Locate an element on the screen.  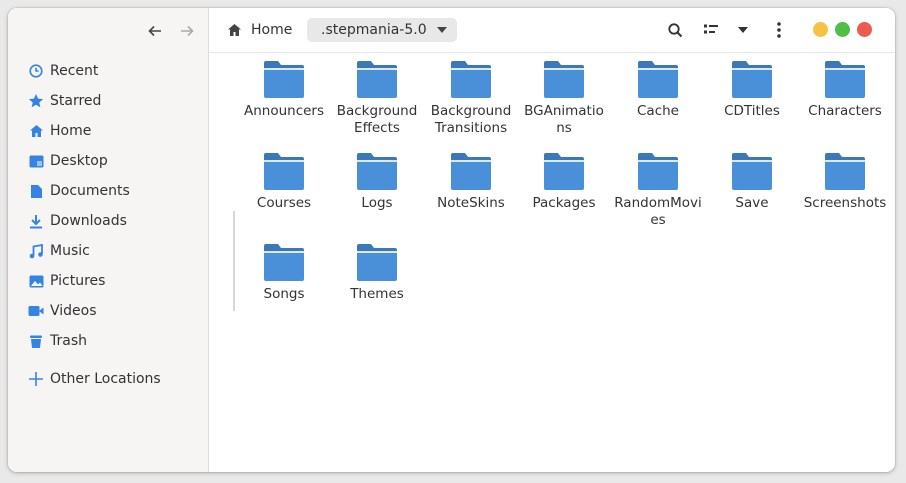
sidebar-item-label: Desktop is located at coordinates (79, 161).